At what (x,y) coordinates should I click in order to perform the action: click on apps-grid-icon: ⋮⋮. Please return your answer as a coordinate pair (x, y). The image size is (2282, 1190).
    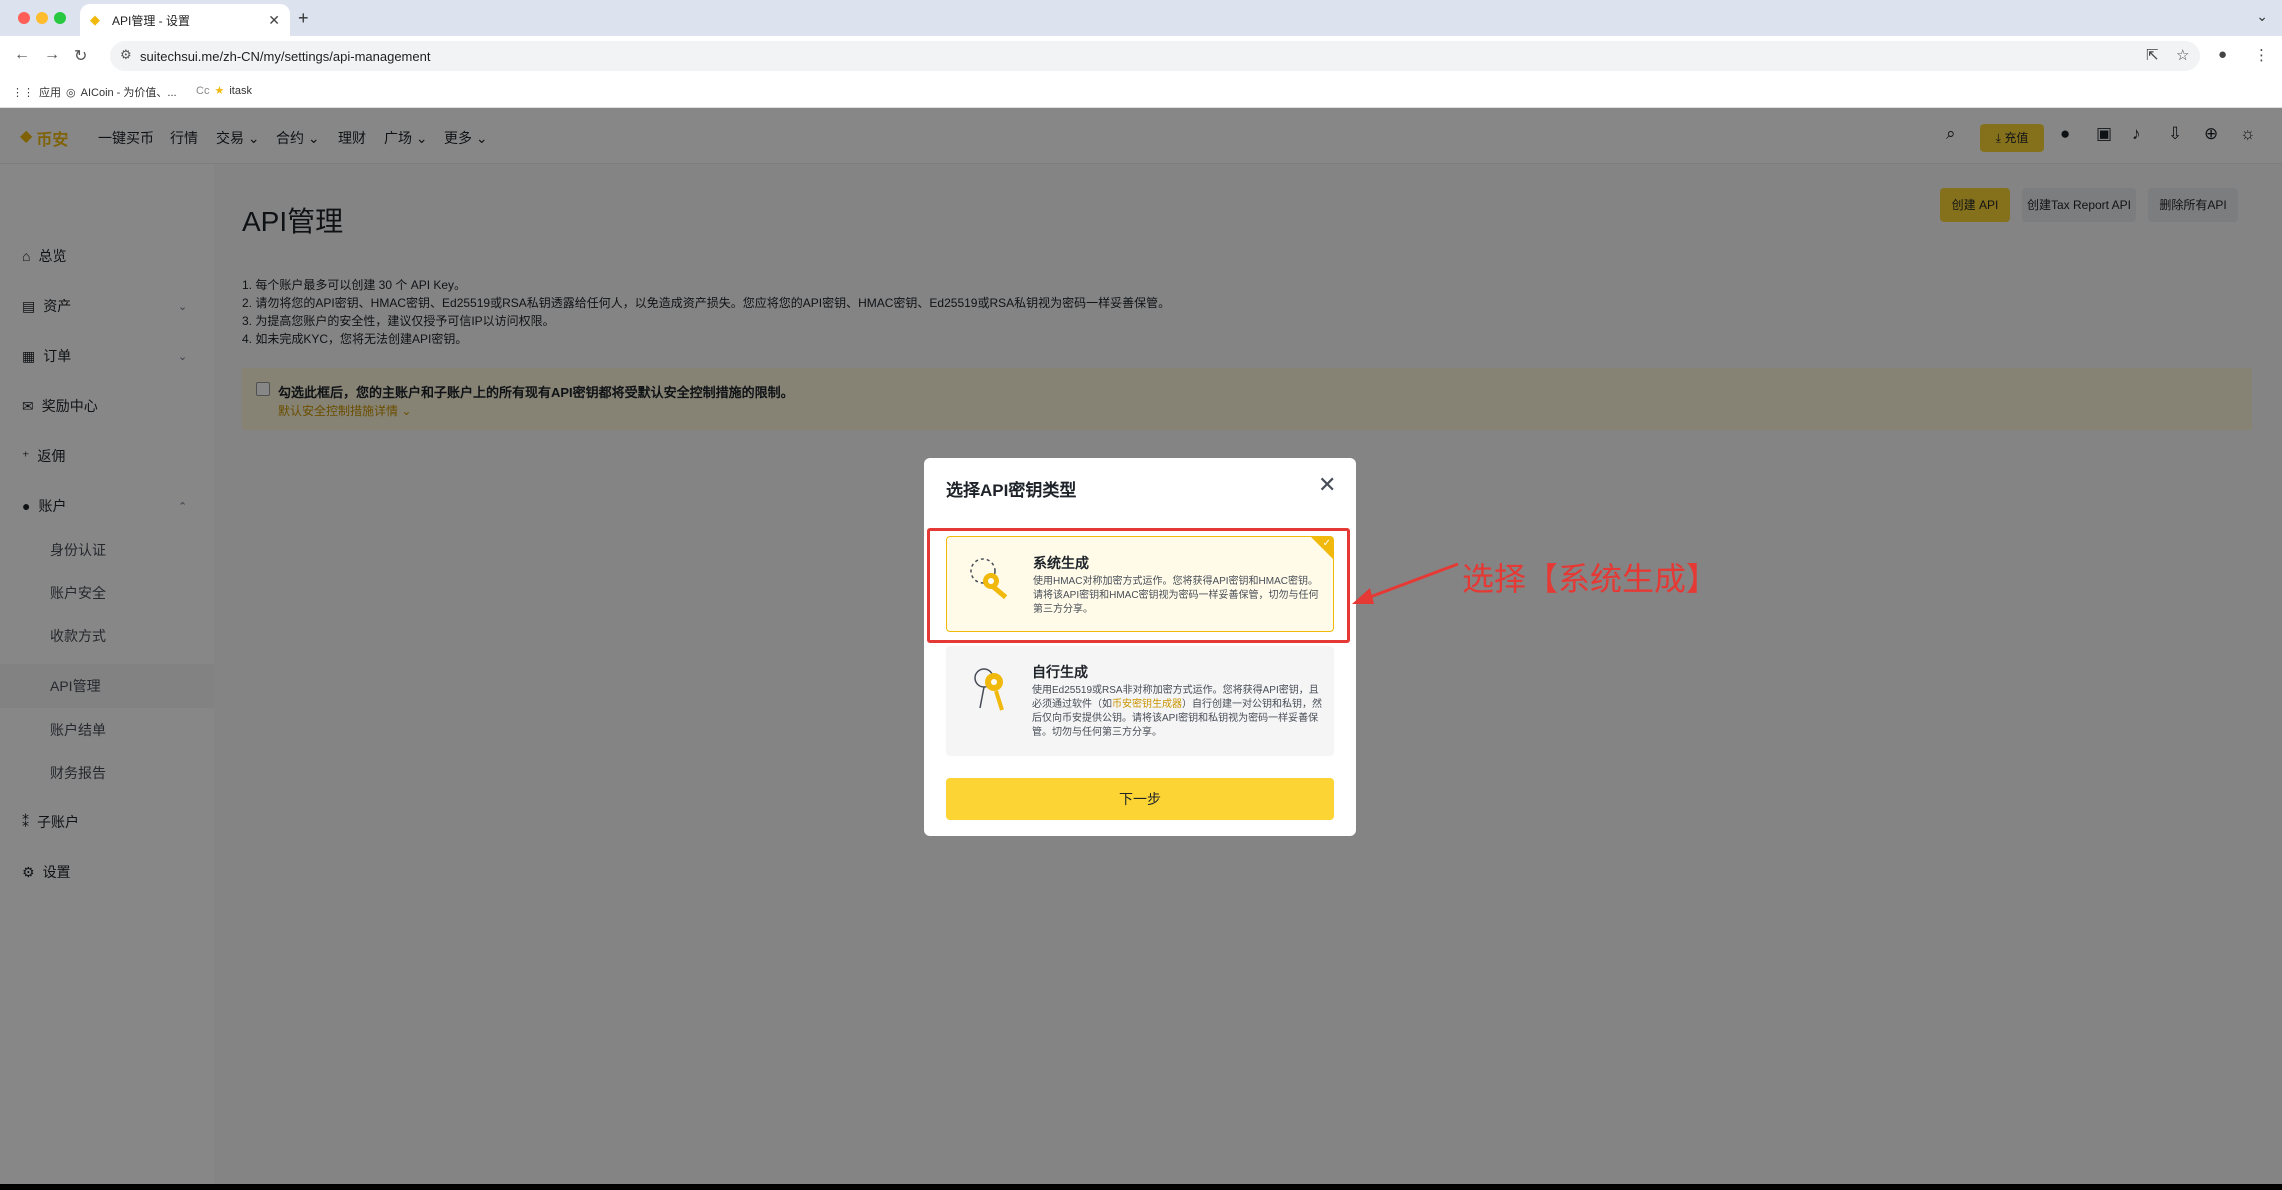
    Looking at the image, I should click on (23, 92).